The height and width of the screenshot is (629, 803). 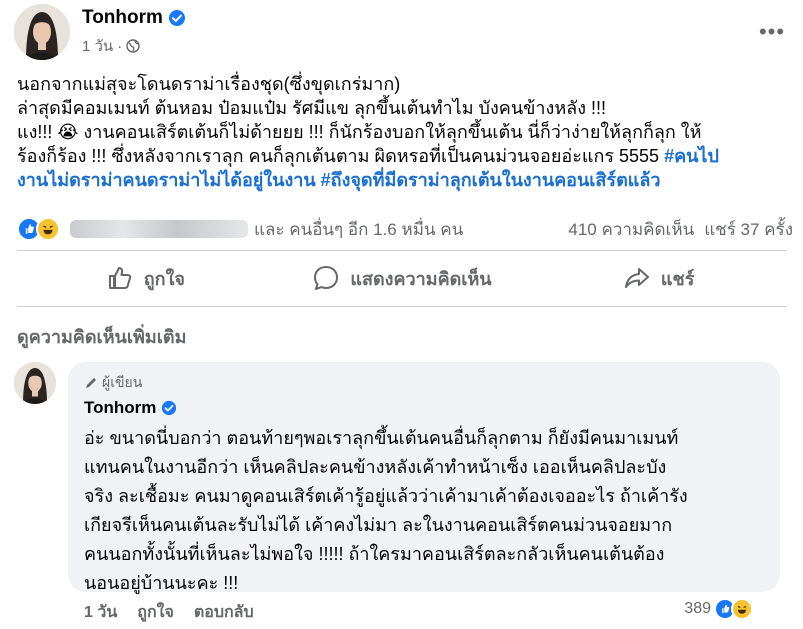 I want to click on hashtag-link: #คนไป, so click(x=691, y=156).